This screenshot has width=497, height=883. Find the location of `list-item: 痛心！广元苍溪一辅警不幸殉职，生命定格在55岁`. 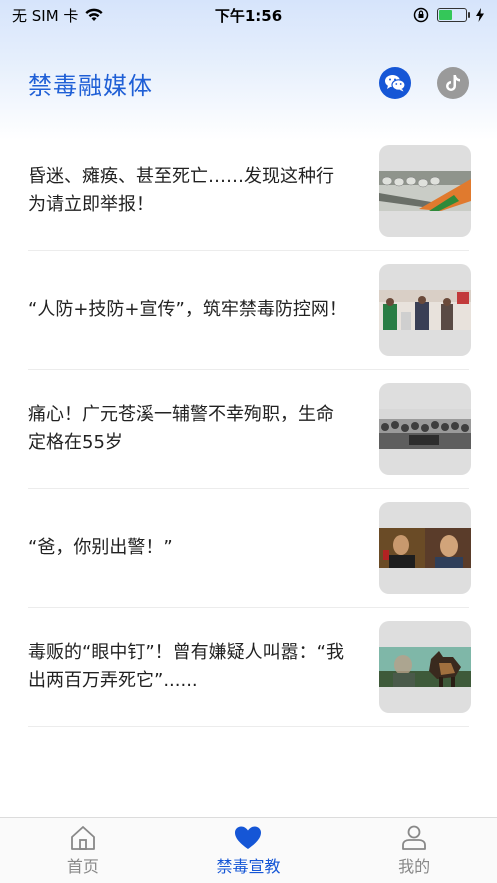

list-item: 痛心！广元苍溪一辅警不幸殉职，生命定格在55岁 is located at coordinates (249, 429).